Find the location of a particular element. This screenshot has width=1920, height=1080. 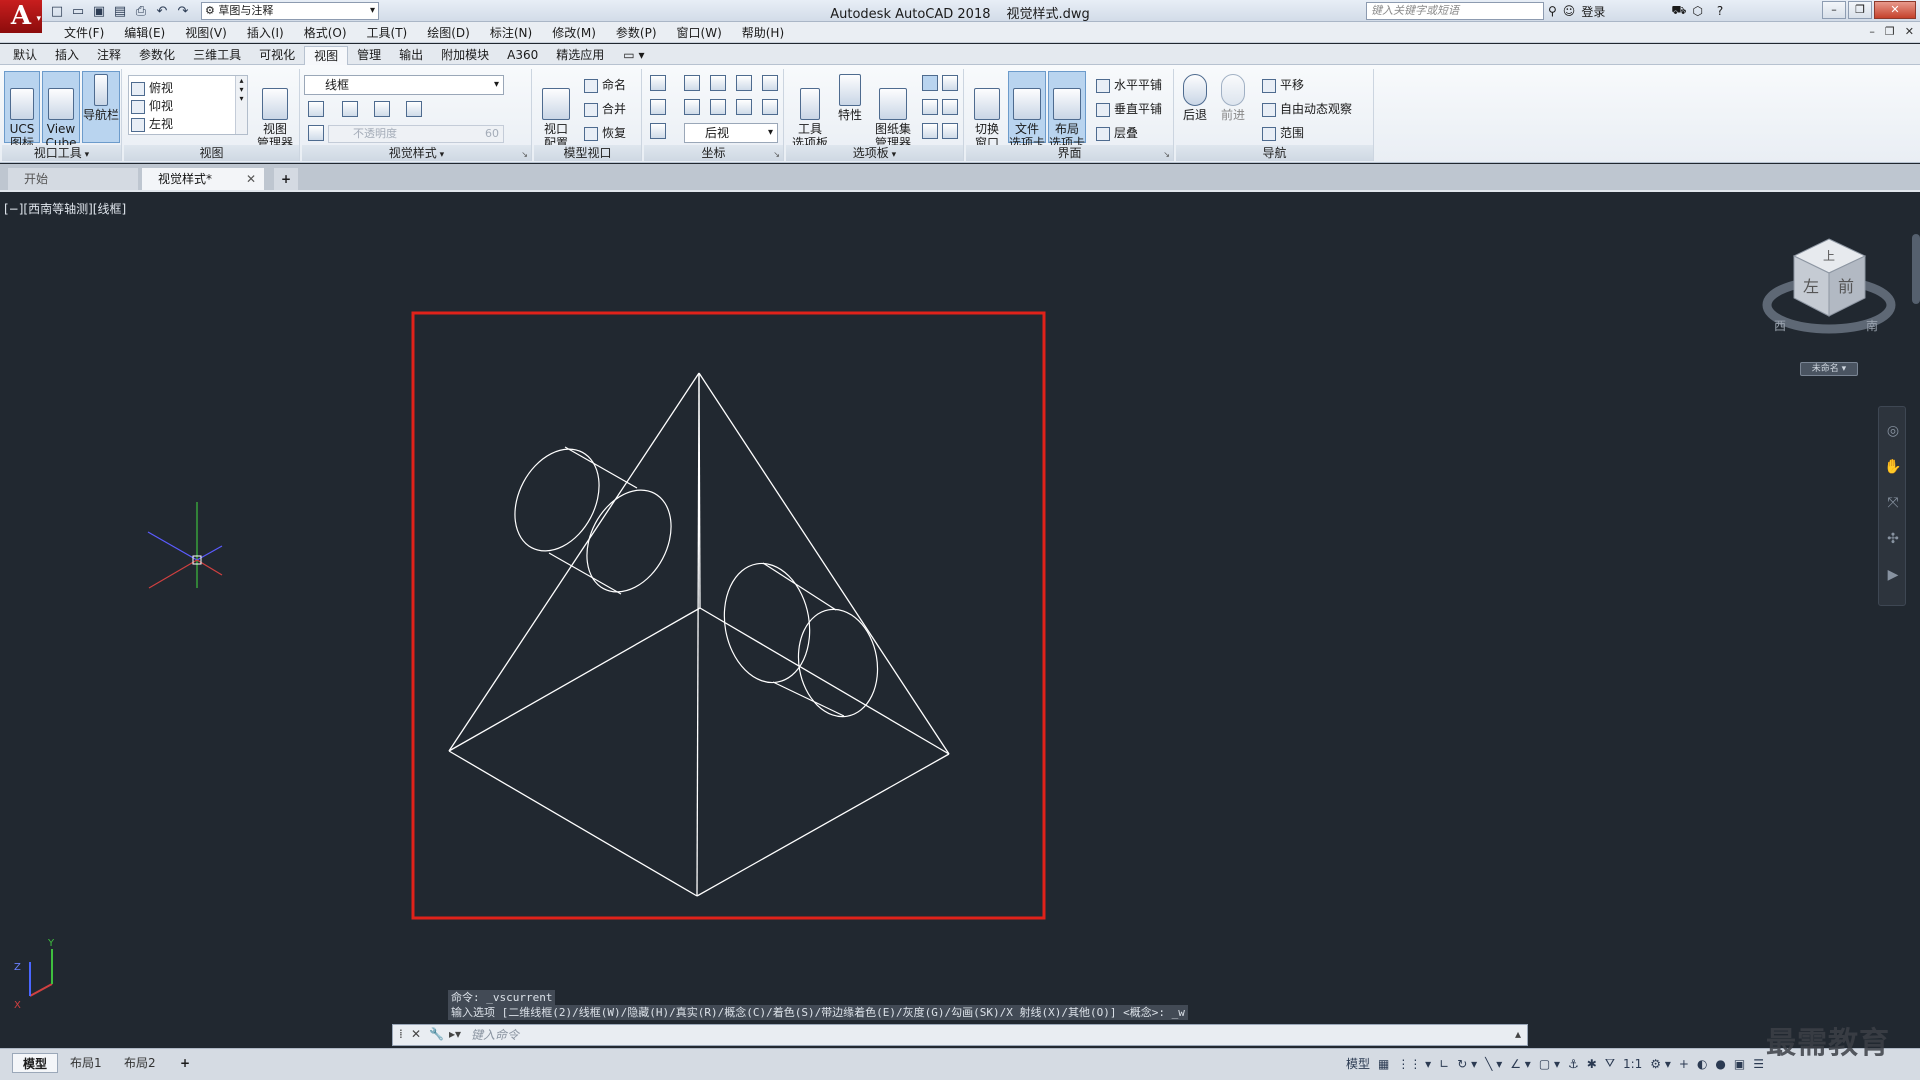

layout-tabs-toggle: 布局 选项卡 is located at coordinates (1067, 110).